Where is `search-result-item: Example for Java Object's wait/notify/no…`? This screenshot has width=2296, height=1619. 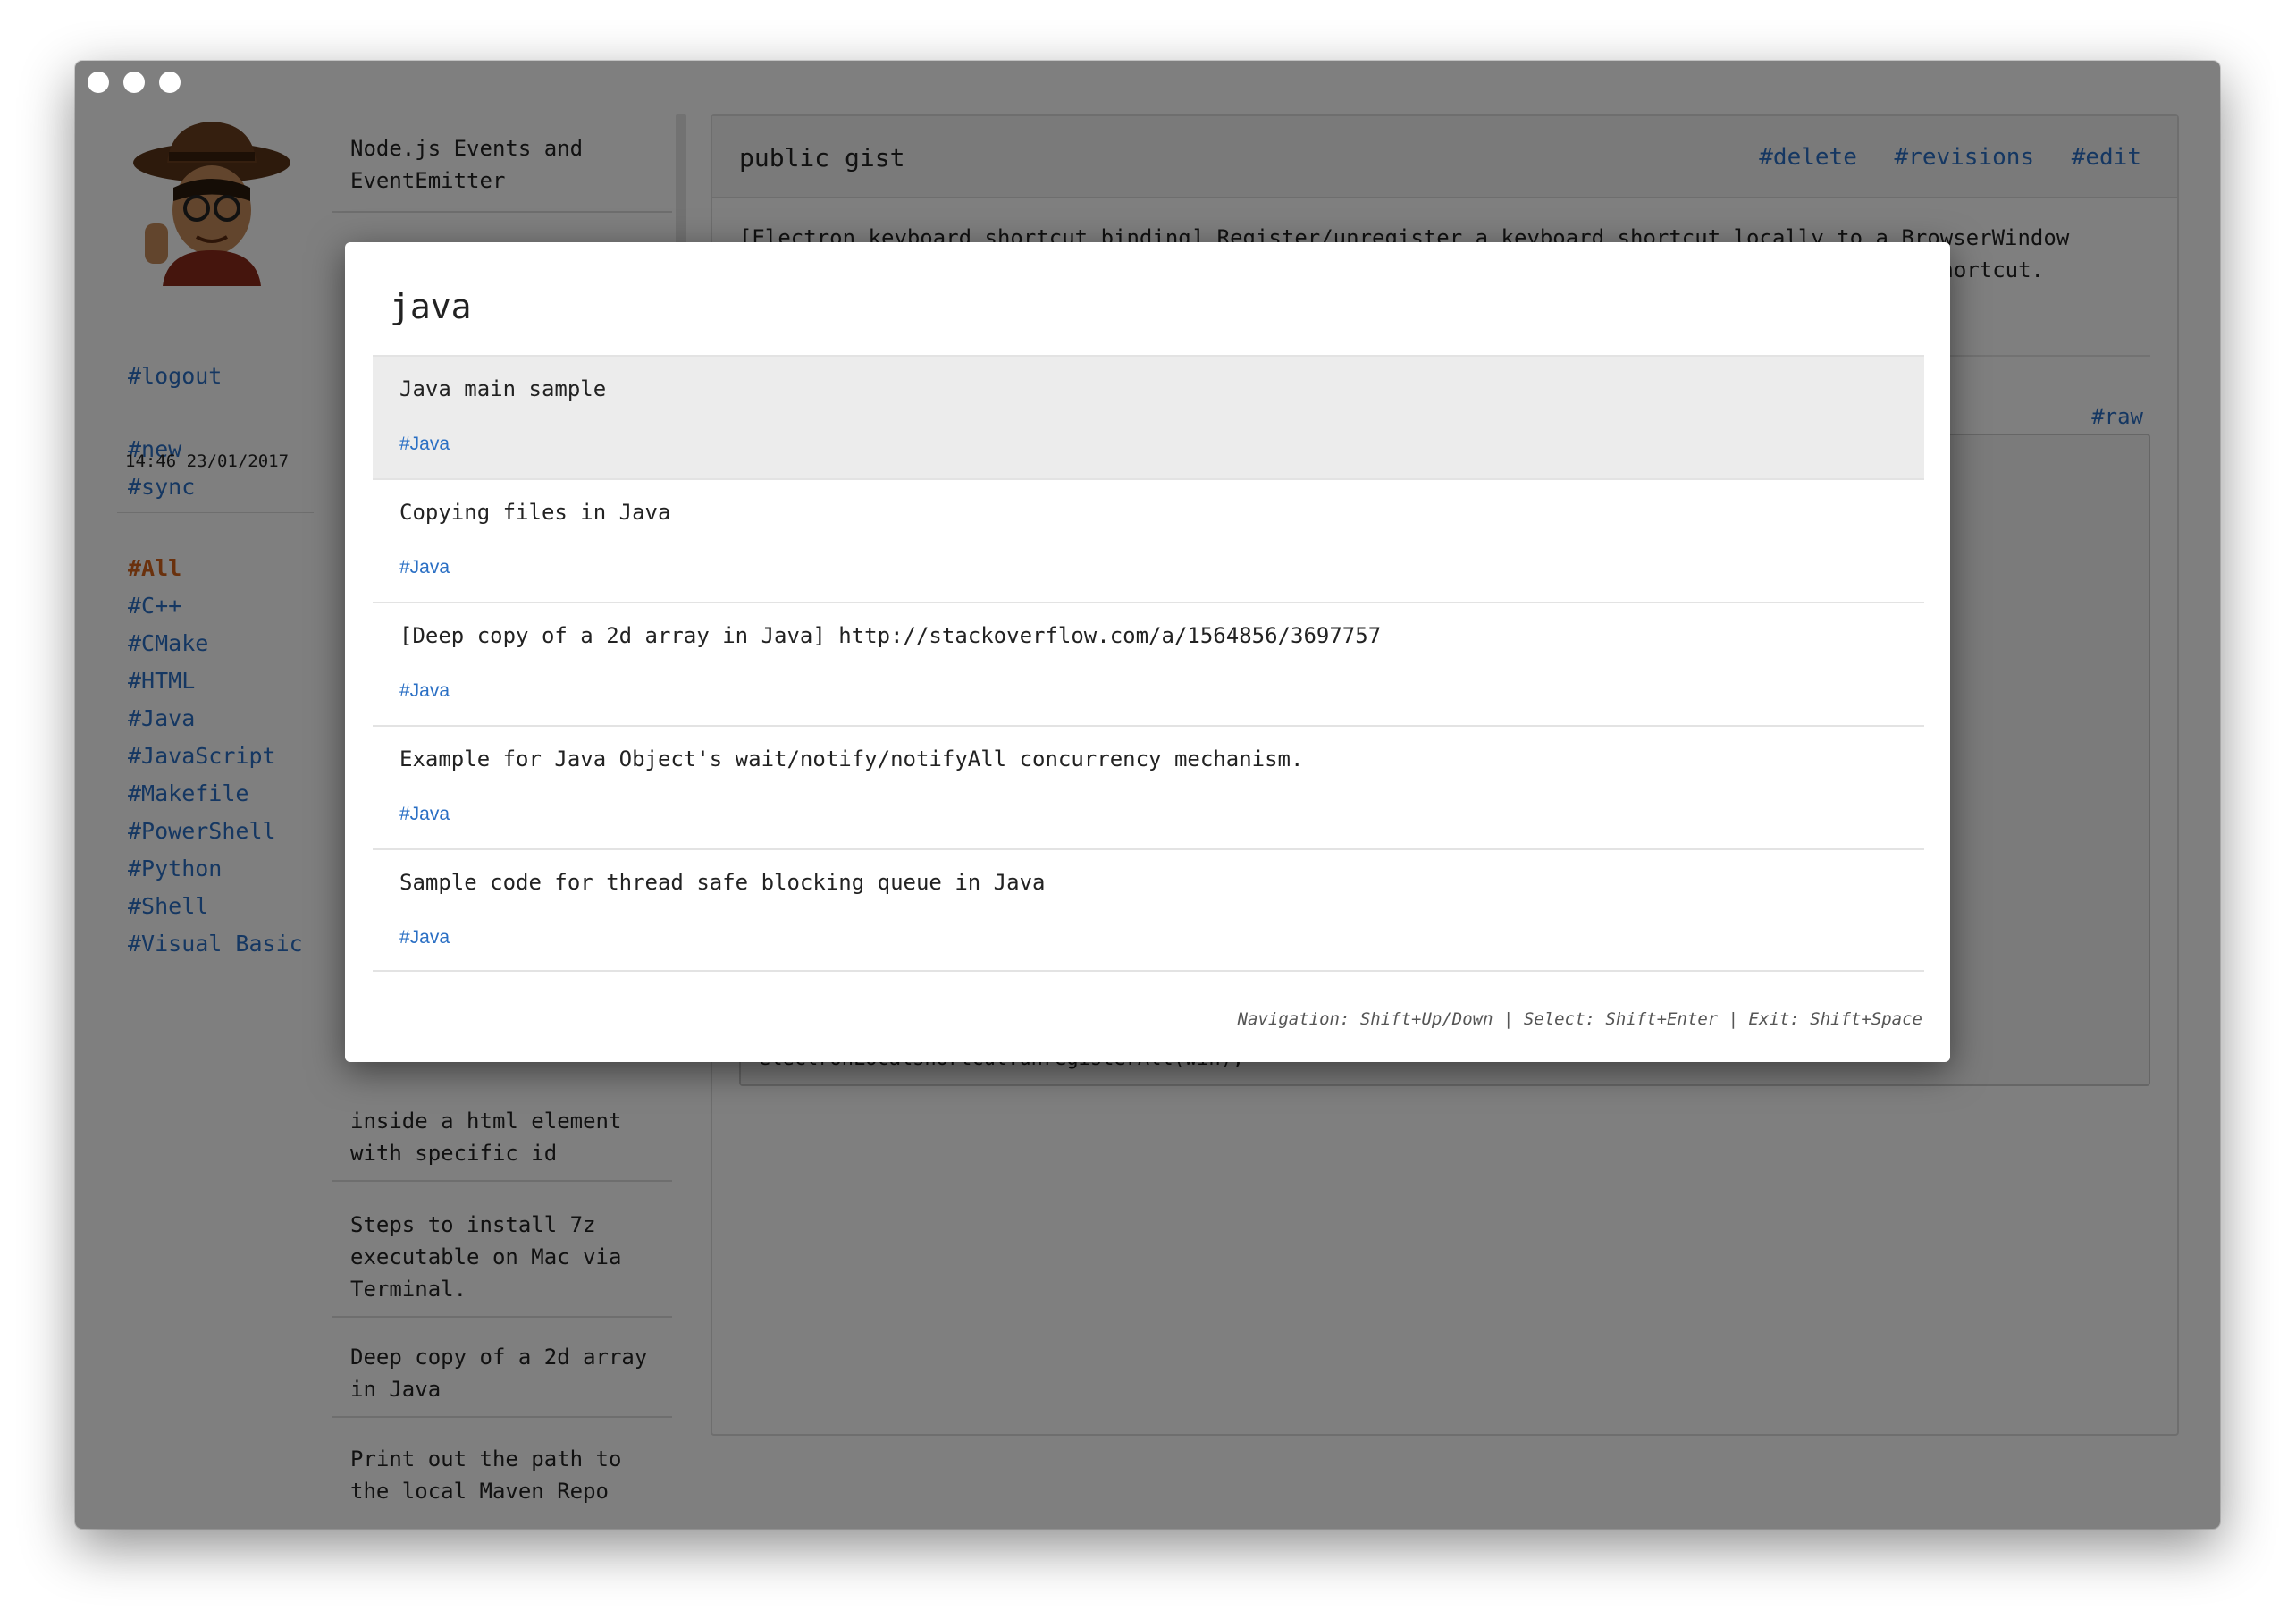 search-result-item: Example for Java Object's wait/notify/no… is located at coordinates (1148, 786).